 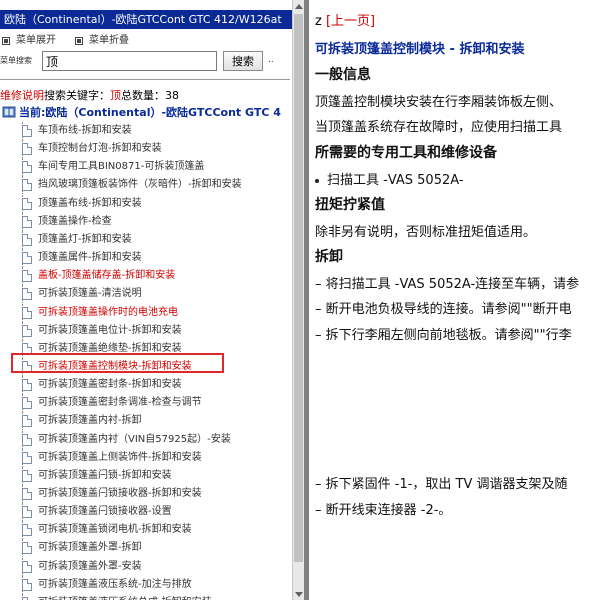 I want to click on tree-item: 车顶控制台灯泡-拆卸和安装, so click(x=146, y=149).